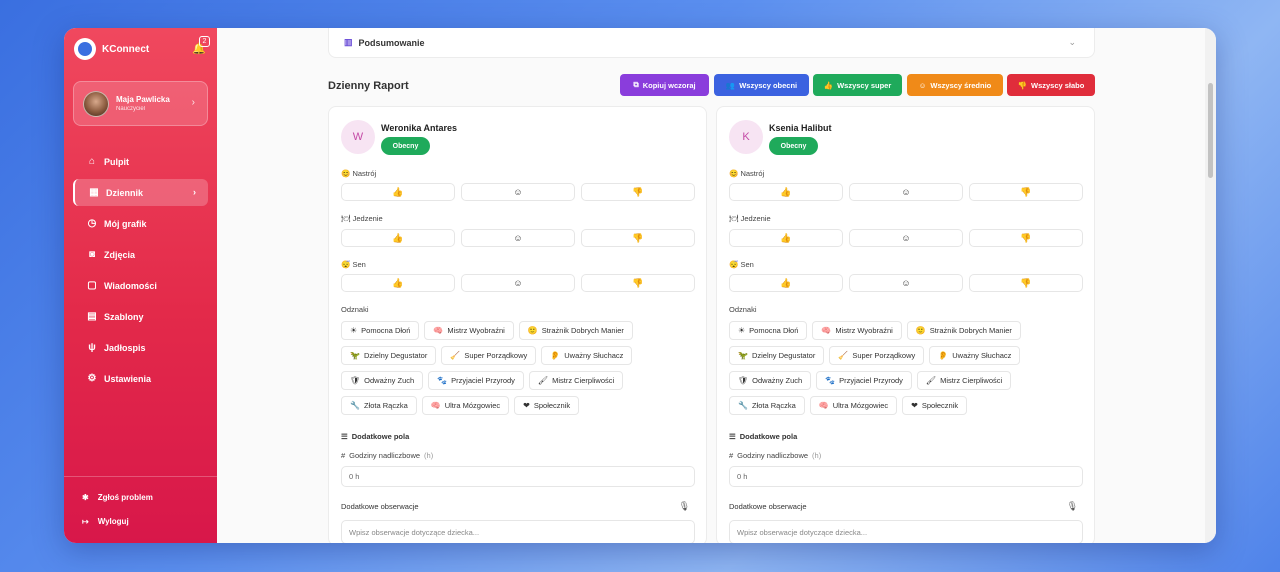 Image resolution: width=1280 pixels, height=572 pixels. Describe the element at coordinates (140, 476) in the screenshot. I see `divider` at that location.